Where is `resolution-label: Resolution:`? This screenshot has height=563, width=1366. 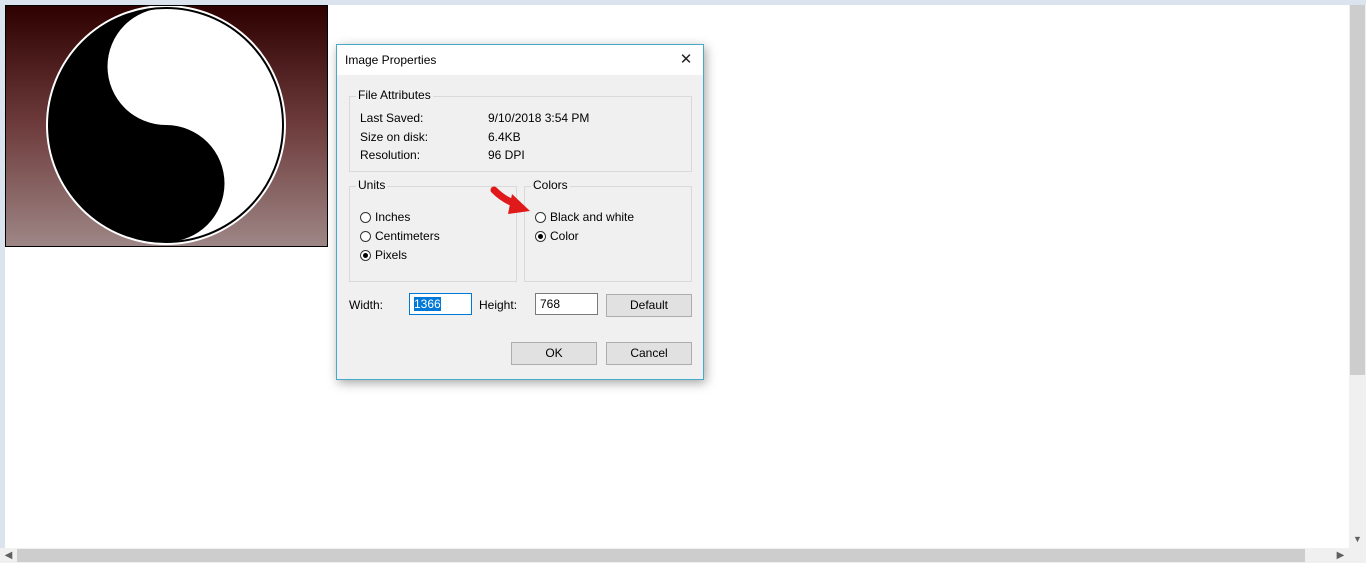
resolution-label: Resolution: is located at coordinates (390, 155).